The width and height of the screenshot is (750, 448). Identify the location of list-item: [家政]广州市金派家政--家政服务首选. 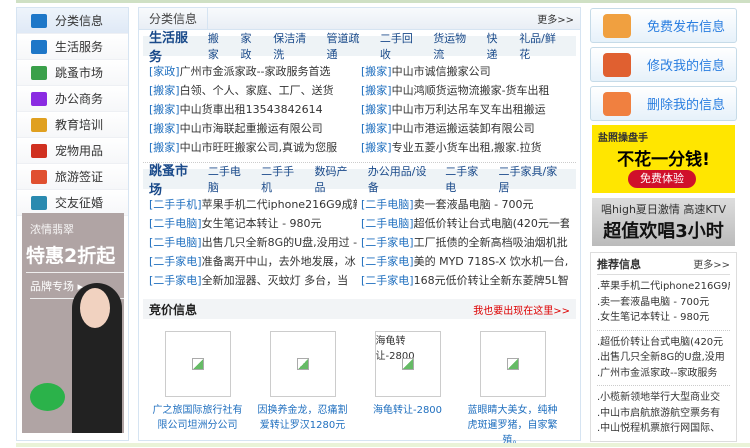
(253, 72).